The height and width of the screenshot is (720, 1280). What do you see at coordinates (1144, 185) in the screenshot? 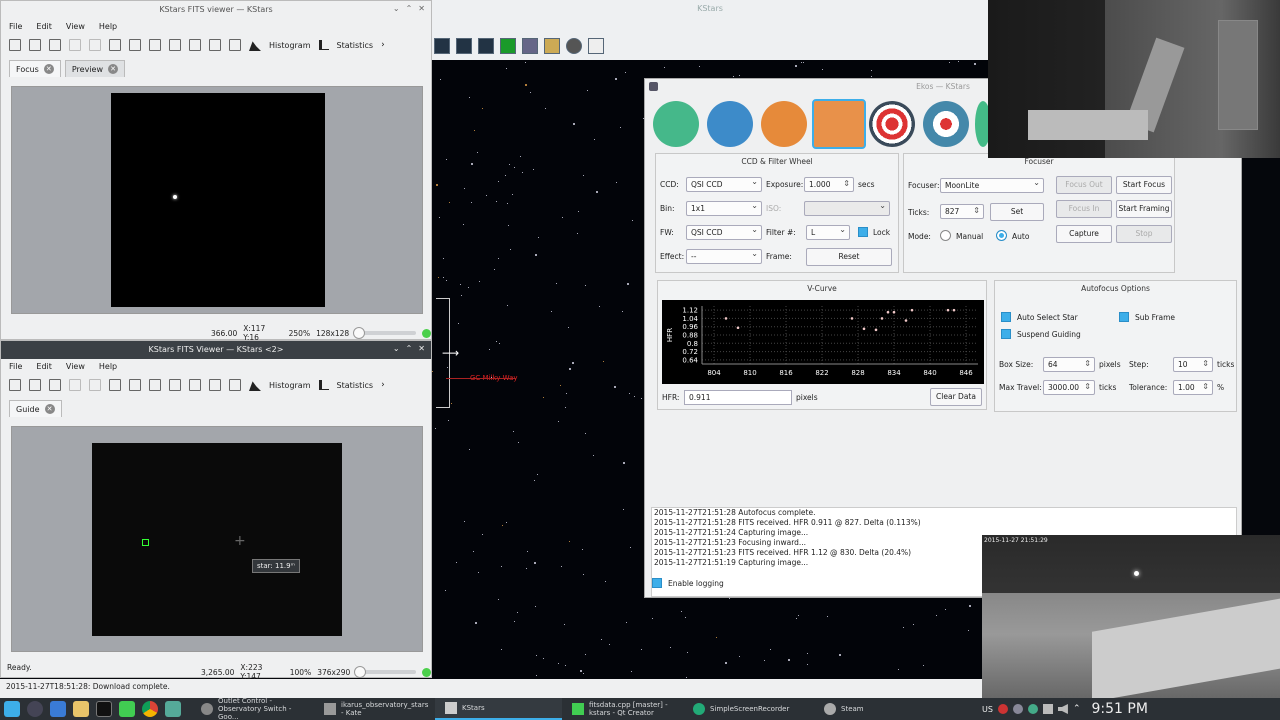
I see `start-focus-button: Start Focus` at bounding box center [1144, 185].